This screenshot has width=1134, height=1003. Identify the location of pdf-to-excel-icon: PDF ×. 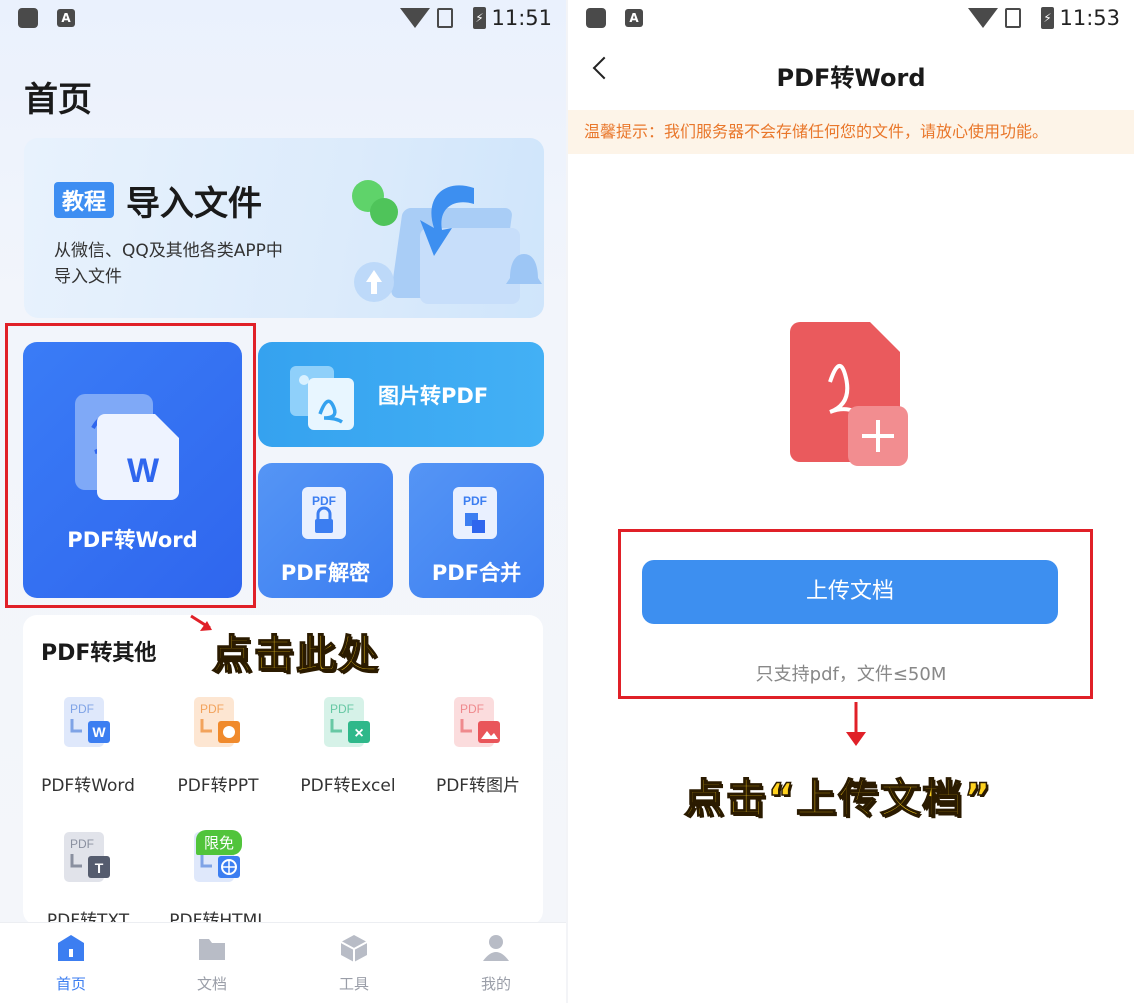
(347, 722).